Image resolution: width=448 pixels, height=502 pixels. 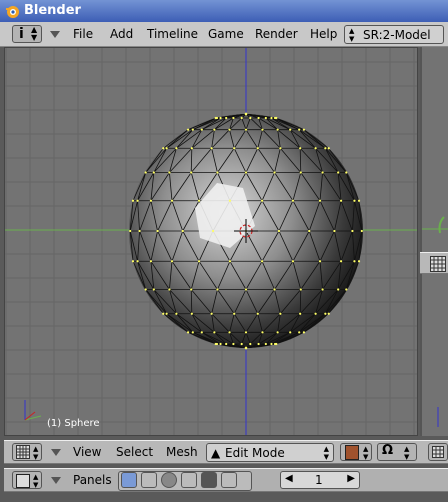 I want to click on menu-add: Add, so click(x=121, y=34).